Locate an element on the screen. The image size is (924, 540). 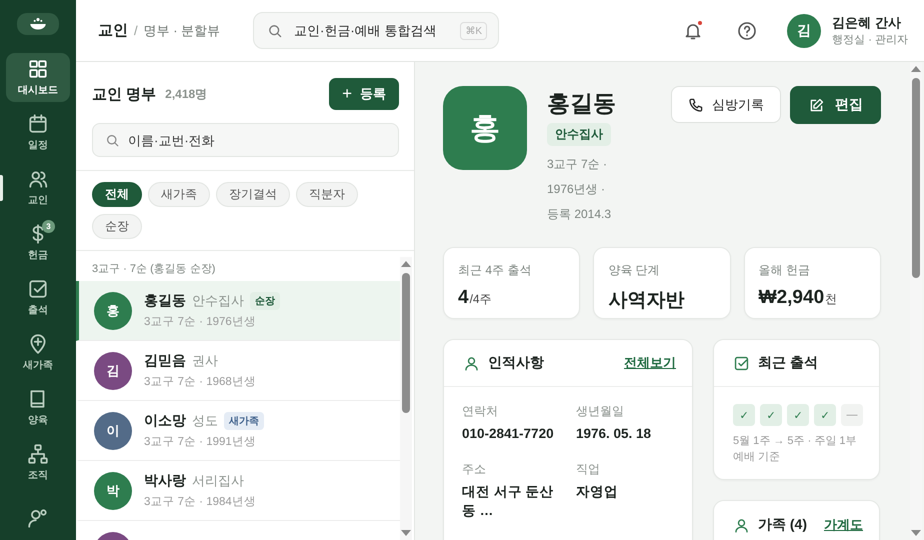
member-detail: 3교구 7순 · 1976년생 is located at coordinates (200, 322).